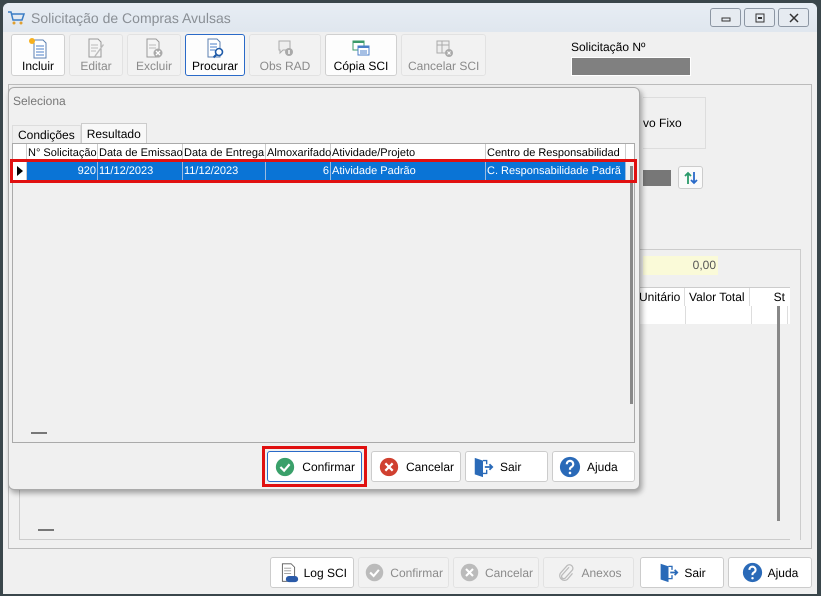 Image resolution: width=821 pixels, height=596 pixels. I want to click on shopping-cart-icon, so click(16, 18).